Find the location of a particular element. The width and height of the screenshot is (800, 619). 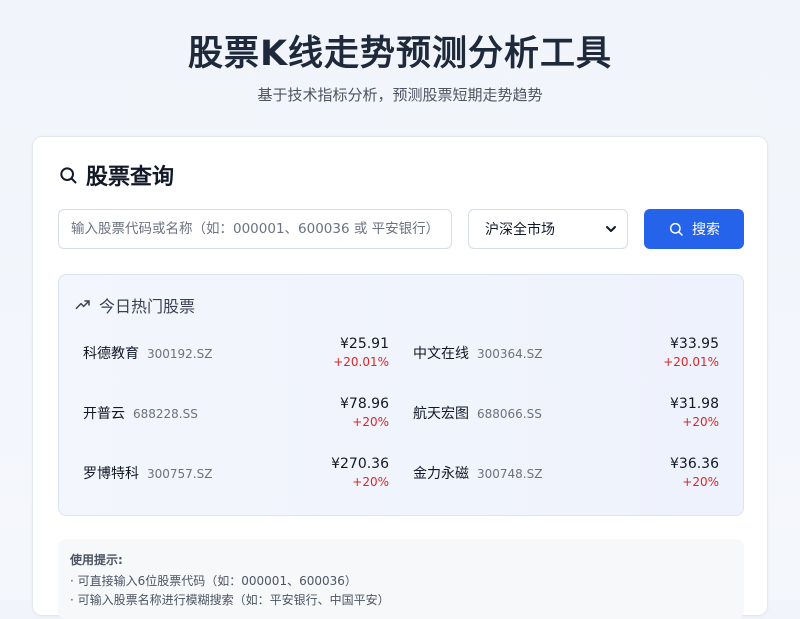

stock-code: 300364.SZ is located at coordinates (510, 354).